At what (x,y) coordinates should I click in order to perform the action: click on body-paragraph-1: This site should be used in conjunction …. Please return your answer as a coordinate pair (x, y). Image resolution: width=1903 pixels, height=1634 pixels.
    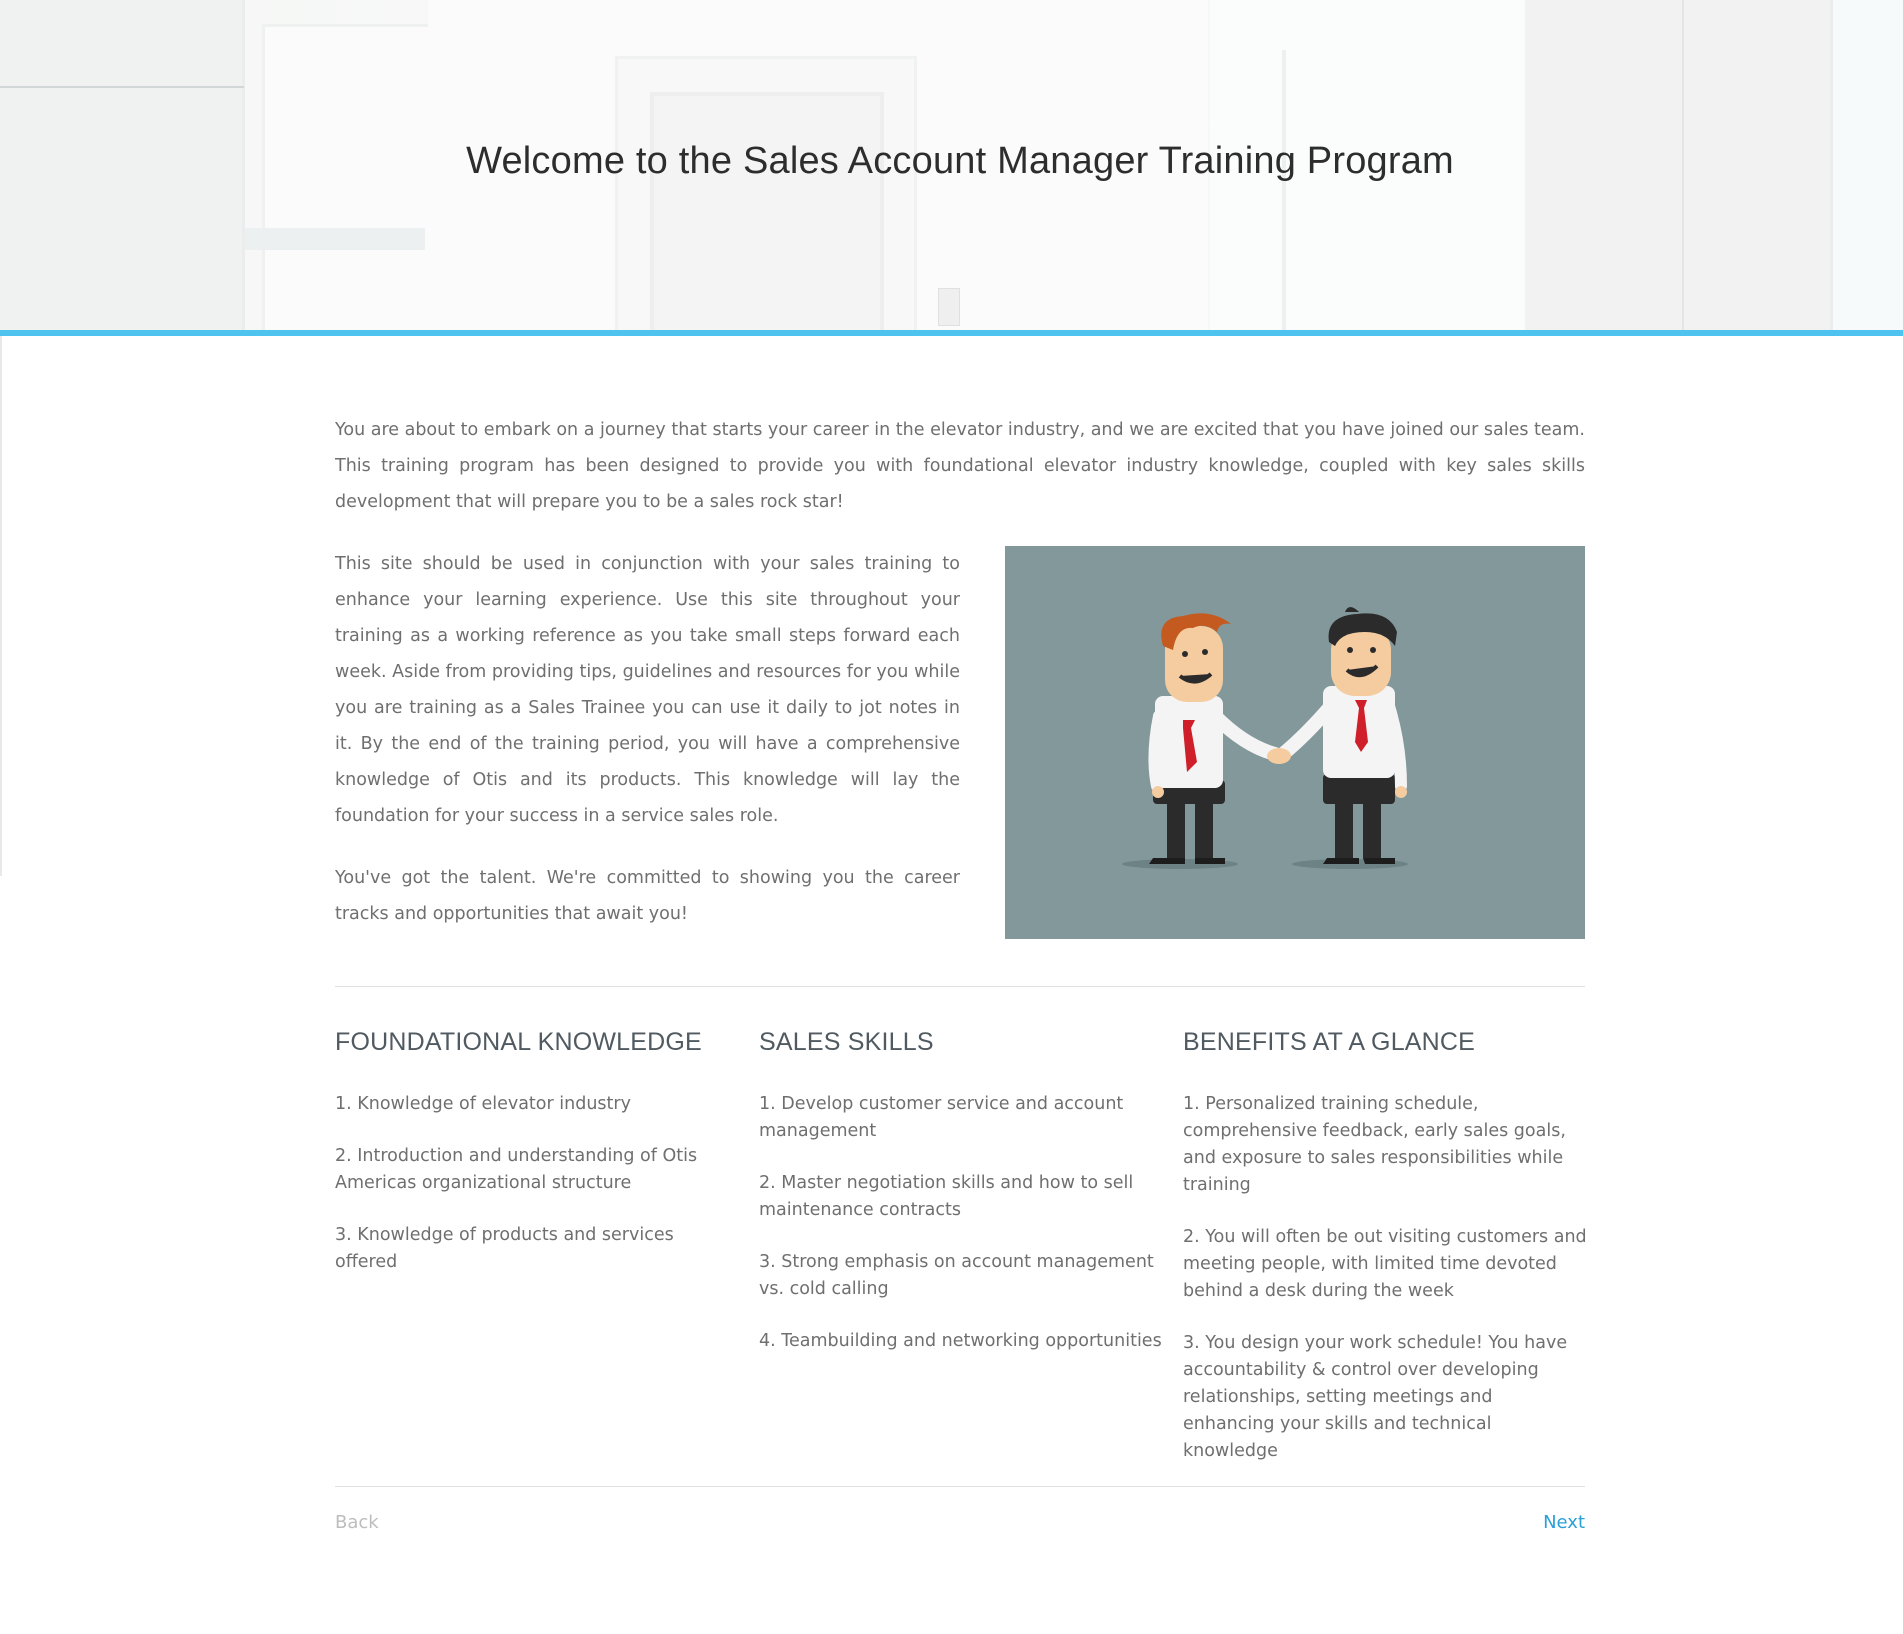
    Looking at the image, I should click on (647, 690).